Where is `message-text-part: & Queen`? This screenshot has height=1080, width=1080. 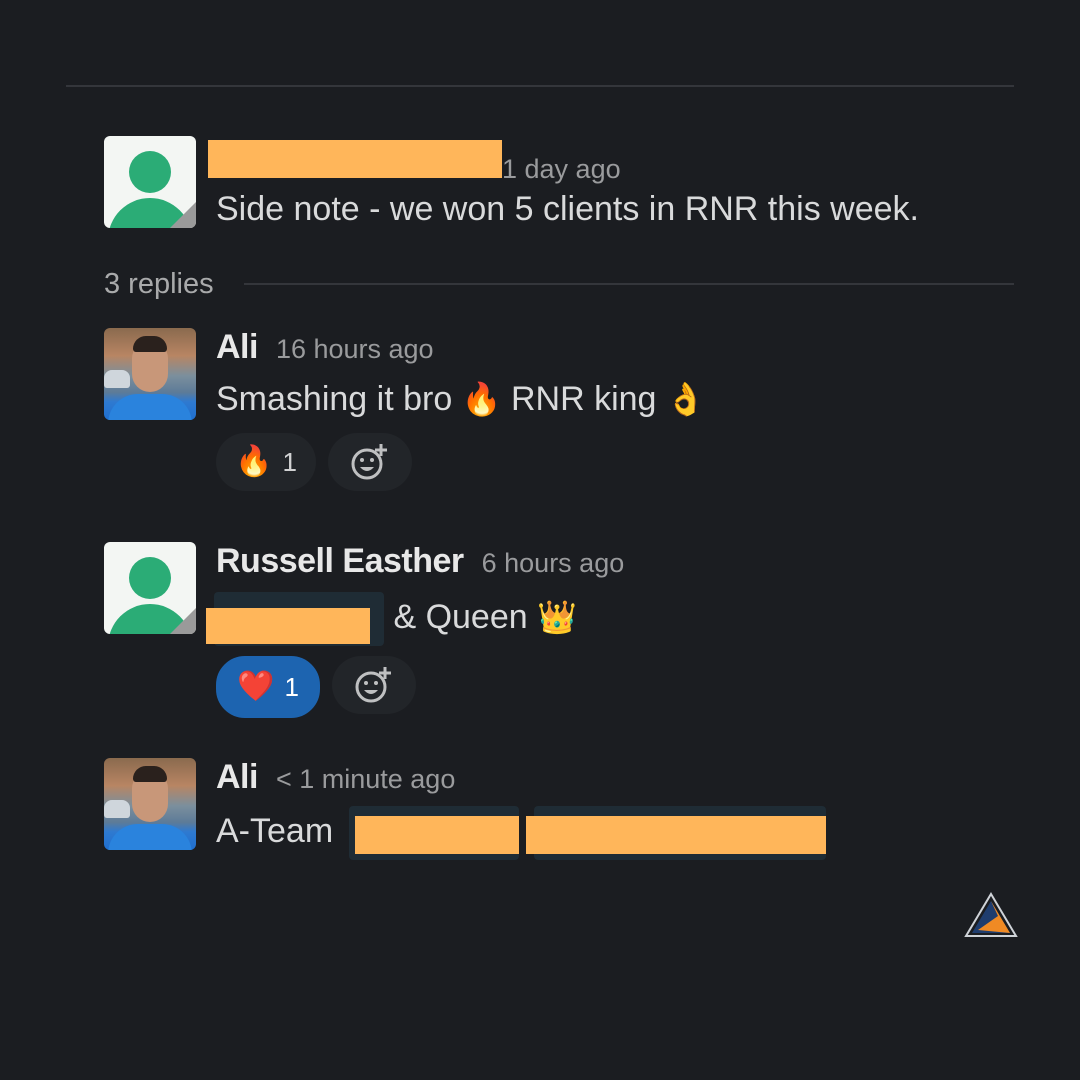
message-text-part: & Queen is located at coordinates (460, 616).